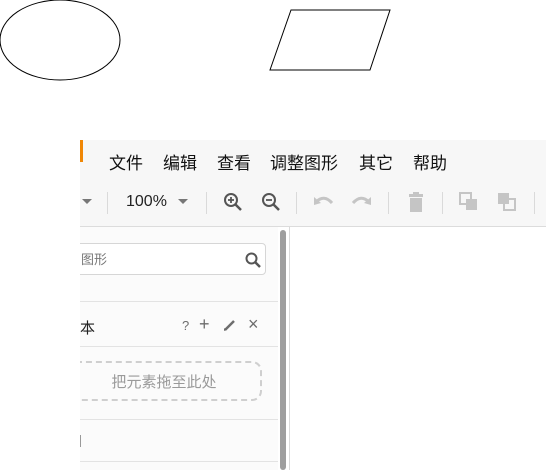  I want to click on scratchpad-close-icon: ×, so click(253, 324).